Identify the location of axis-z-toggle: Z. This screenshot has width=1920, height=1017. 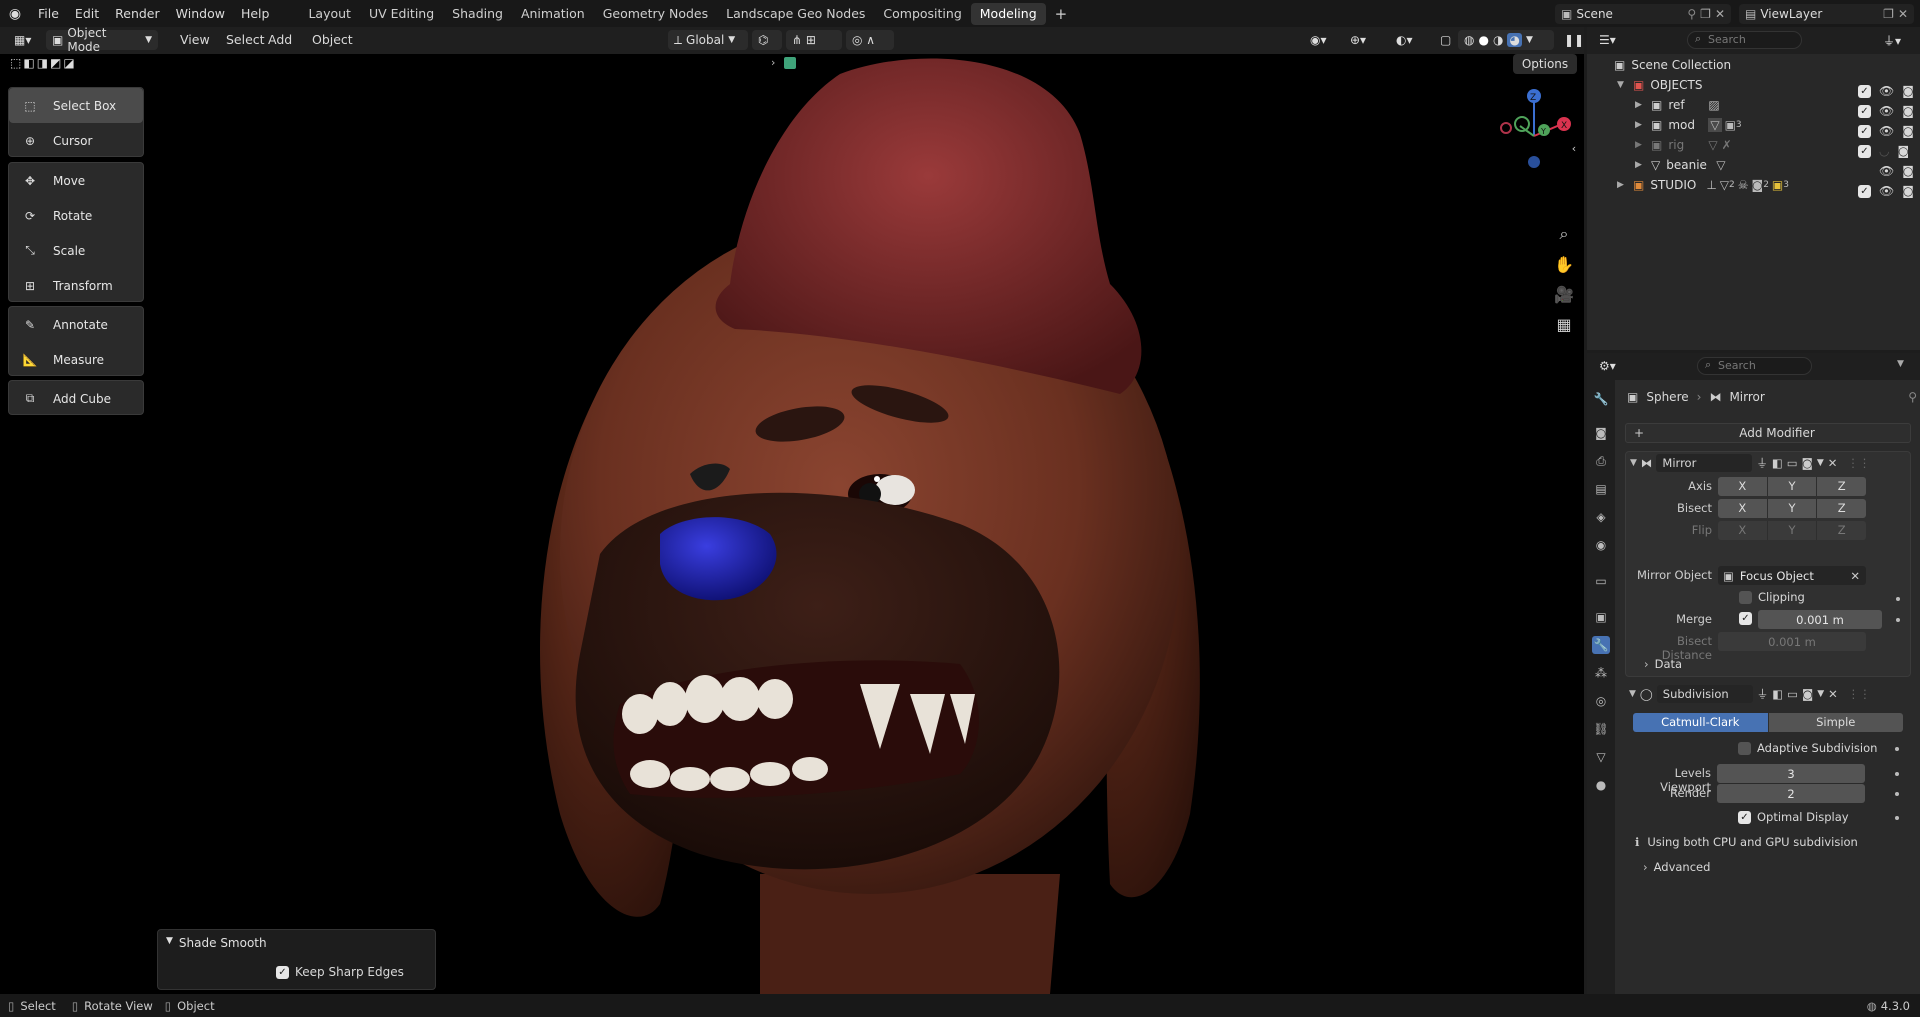
(1841, 486).